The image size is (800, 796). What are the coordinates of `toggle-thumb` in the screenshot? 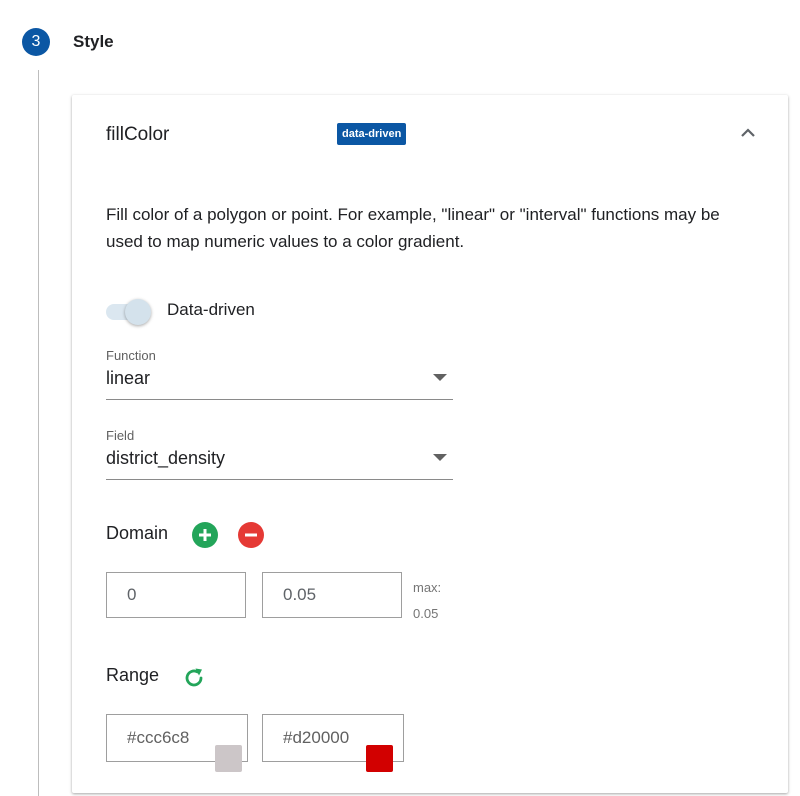 It's located at (138, 312).